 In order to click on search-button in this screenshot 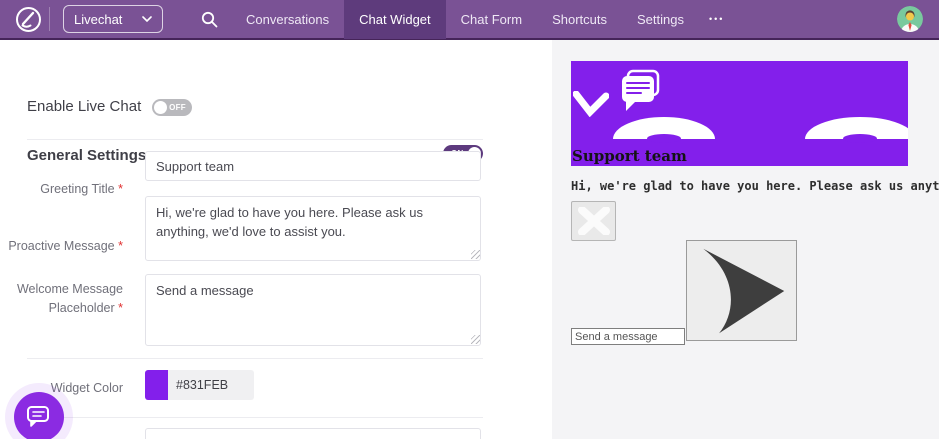, I will do `click(209, 19)`.